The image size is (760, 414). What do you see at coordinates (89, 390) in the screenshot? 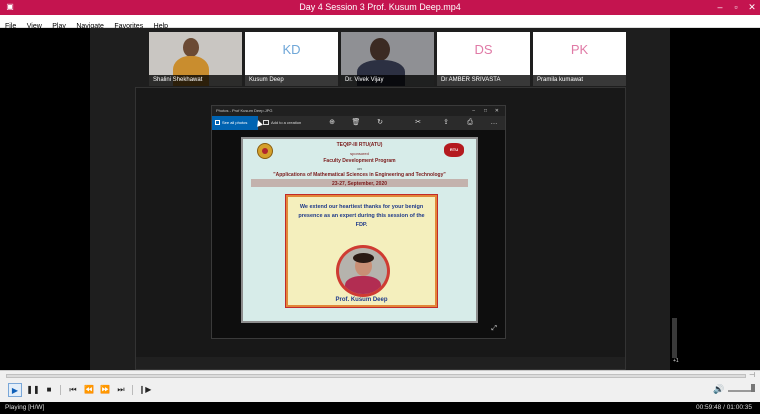
I see `rewind-button: ⏪` at bounding box center [89, 390].